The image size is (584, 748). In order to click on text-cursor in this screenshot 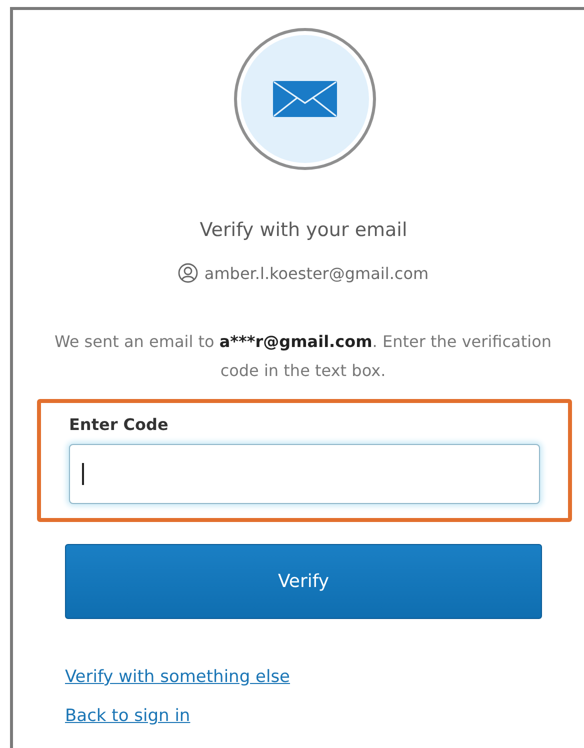, I will do `click(83, 474)`.